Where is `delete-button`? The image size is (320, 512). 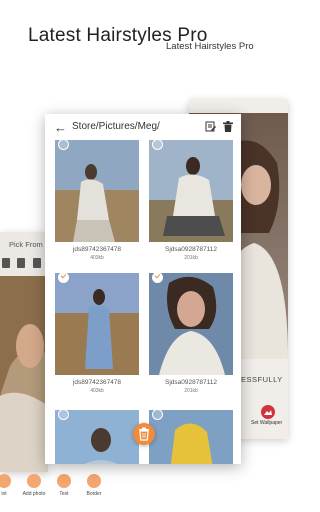
delete-button is located at coordinates (144, 434).